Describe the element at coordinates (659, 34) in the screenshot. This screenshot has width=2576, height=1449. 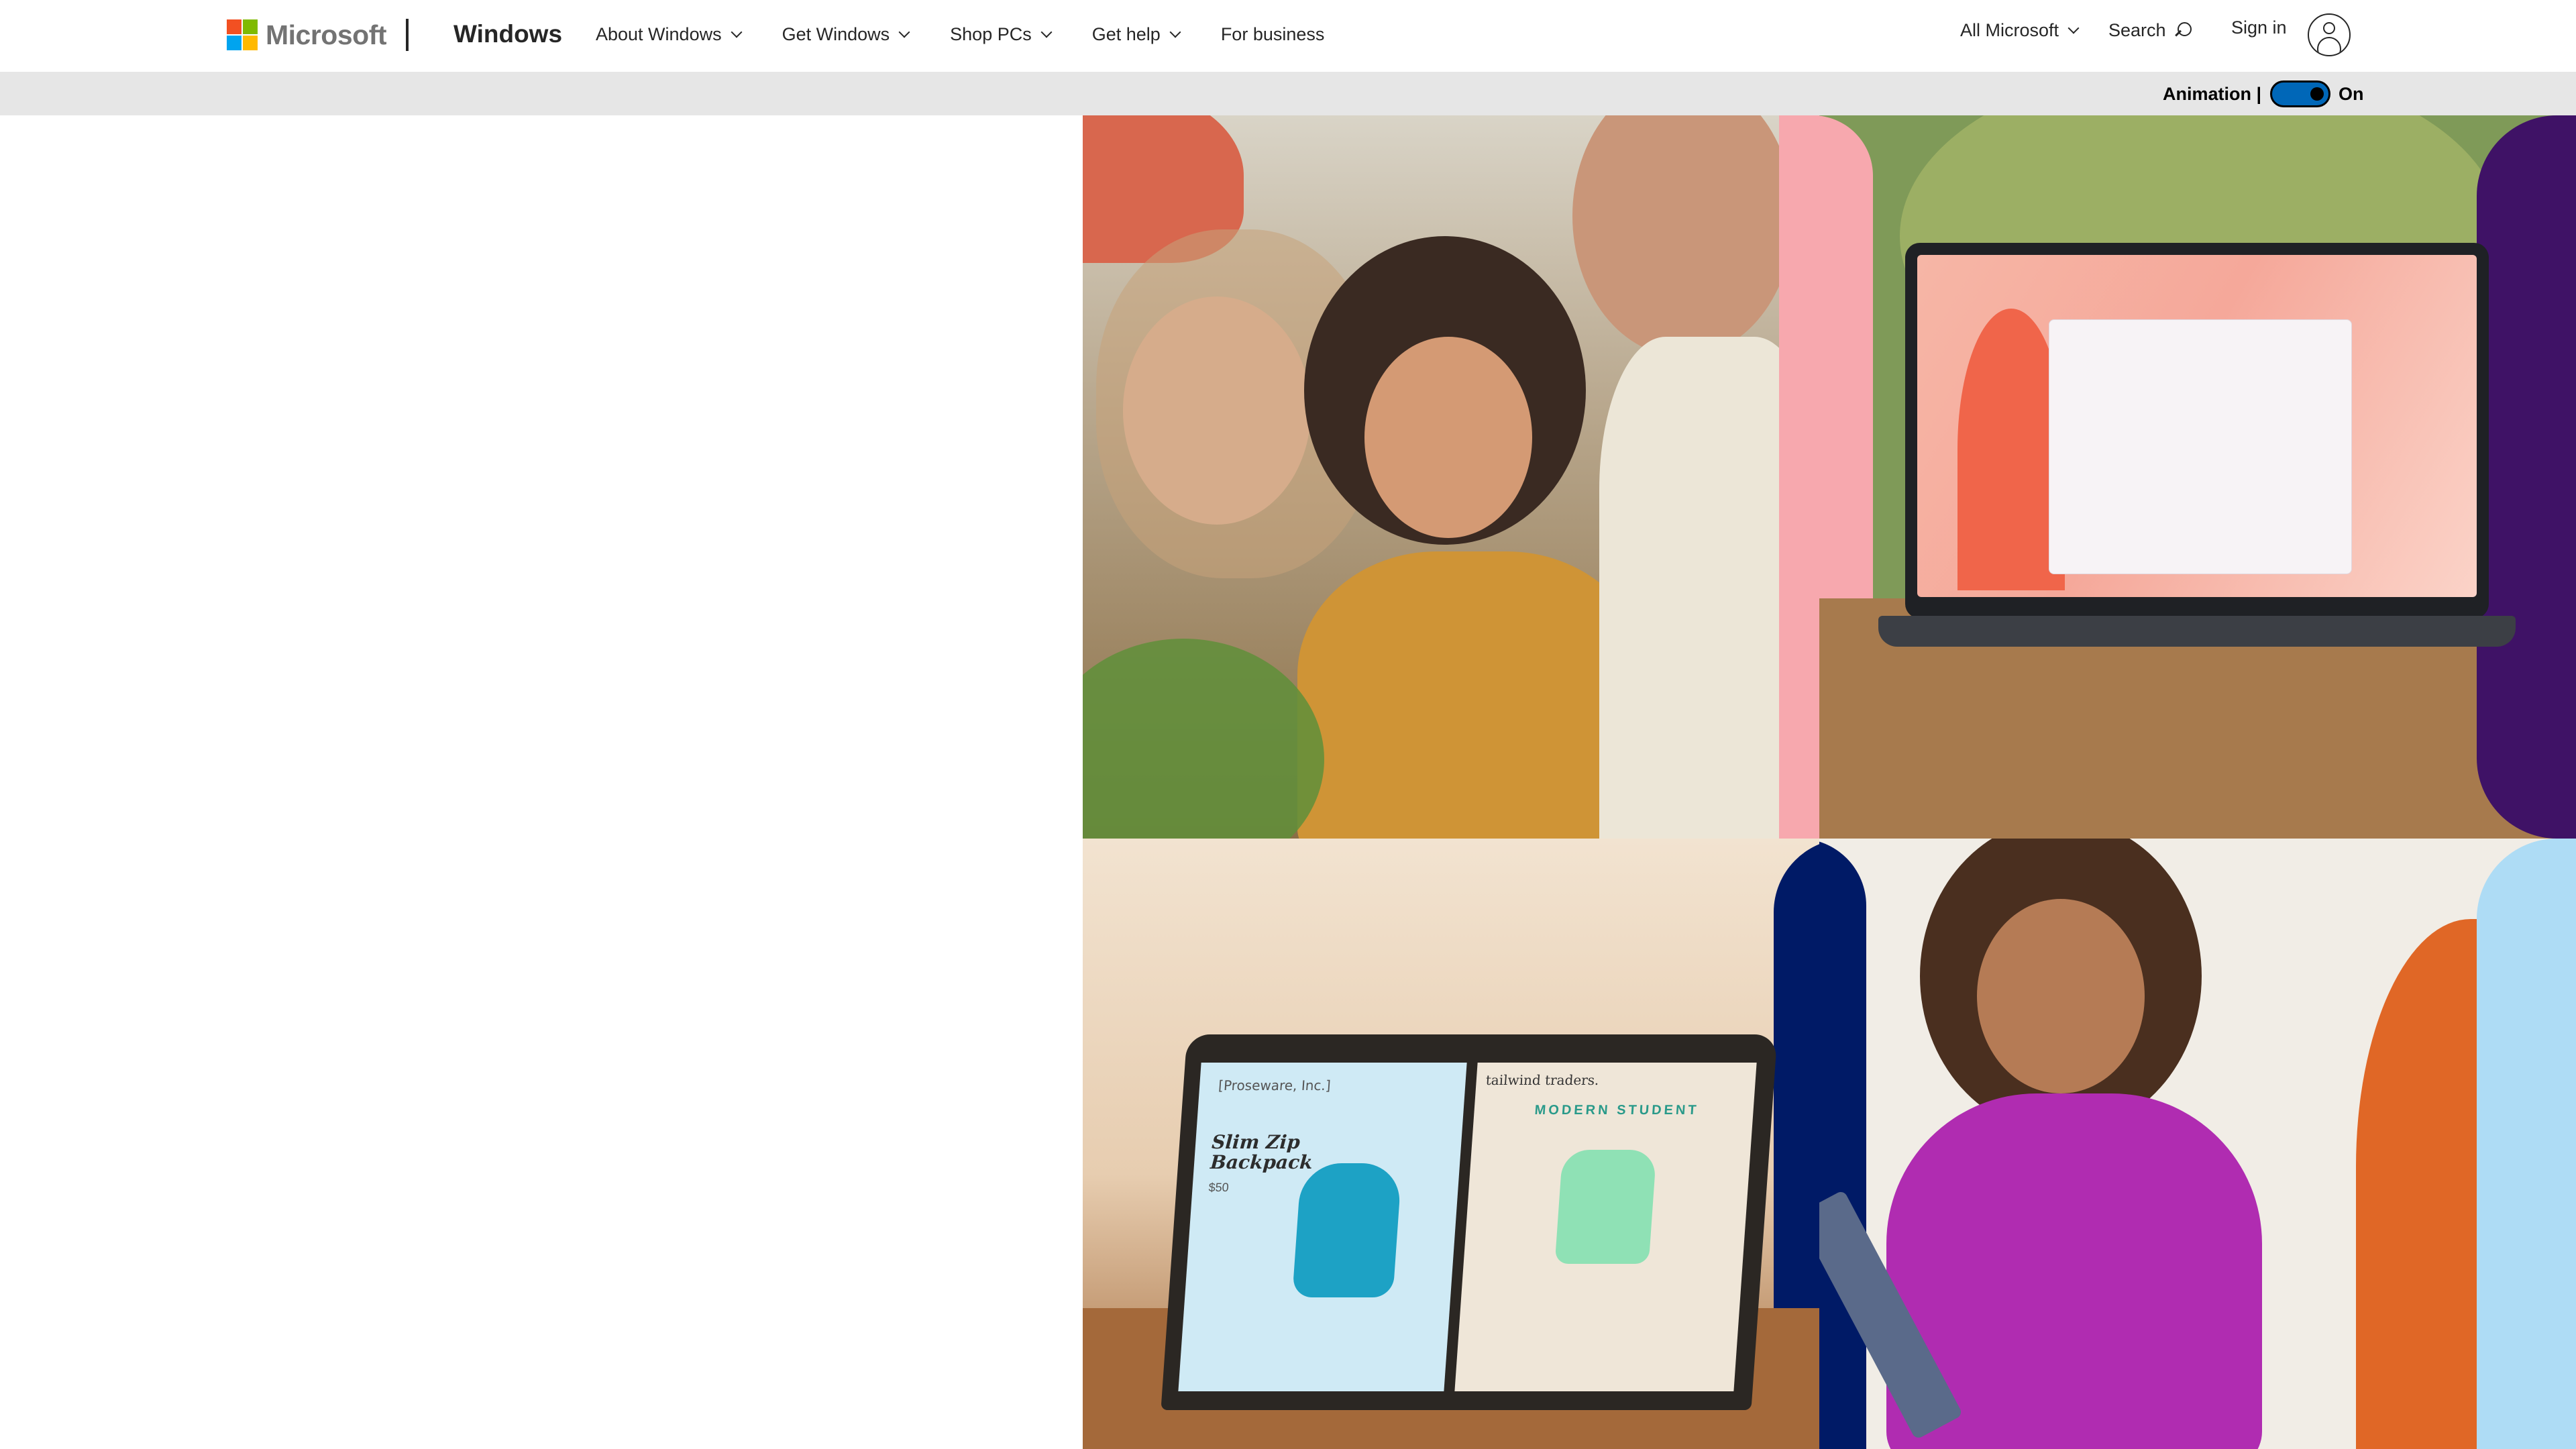
I see `nav-item-label: About Windows` at that location.